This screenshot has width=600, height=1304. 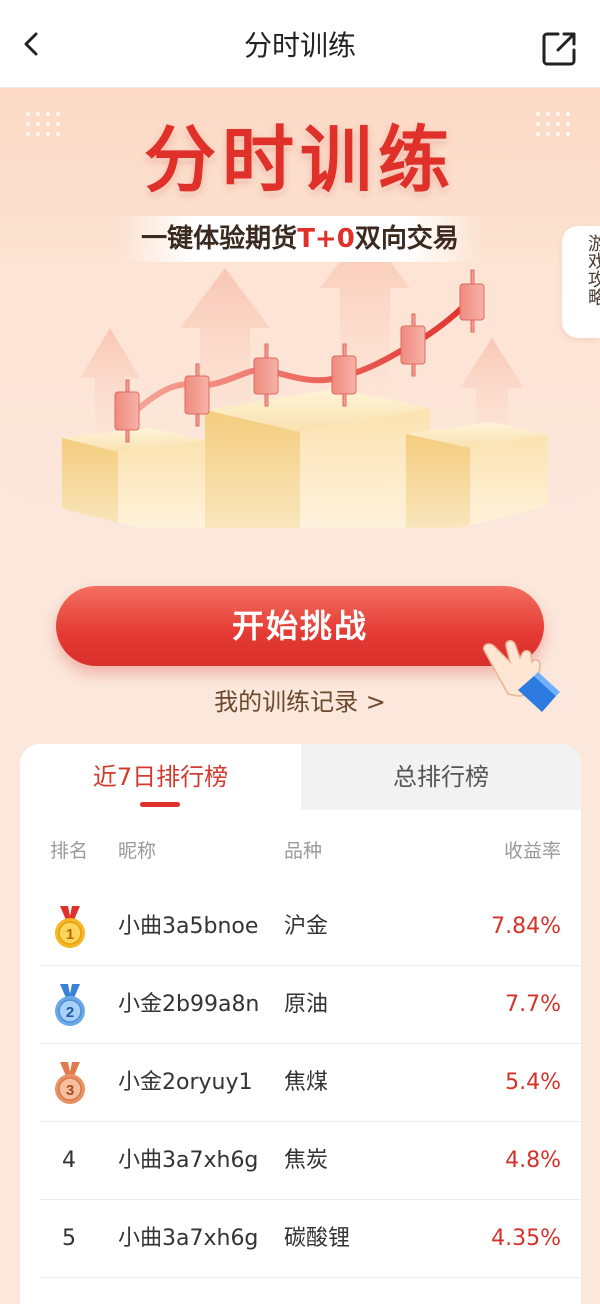 What do you see at coordinates (299, 160) in the screenshot?
I see `hero-title: 分时训练` at bounding box center [299, 160].